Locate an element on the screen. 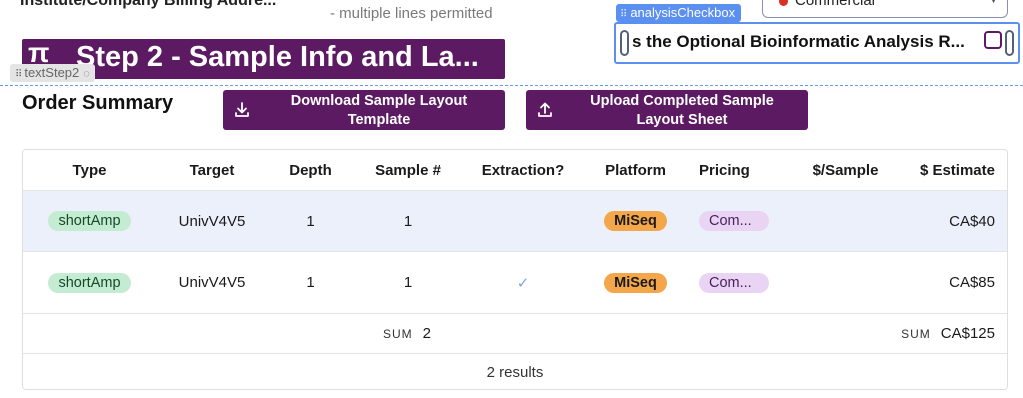 The height and width of the screenshot is (398, 1023). analysis-checkbox-tag: ⠿ analysisCheckbox is located at coordinates (679, 13).